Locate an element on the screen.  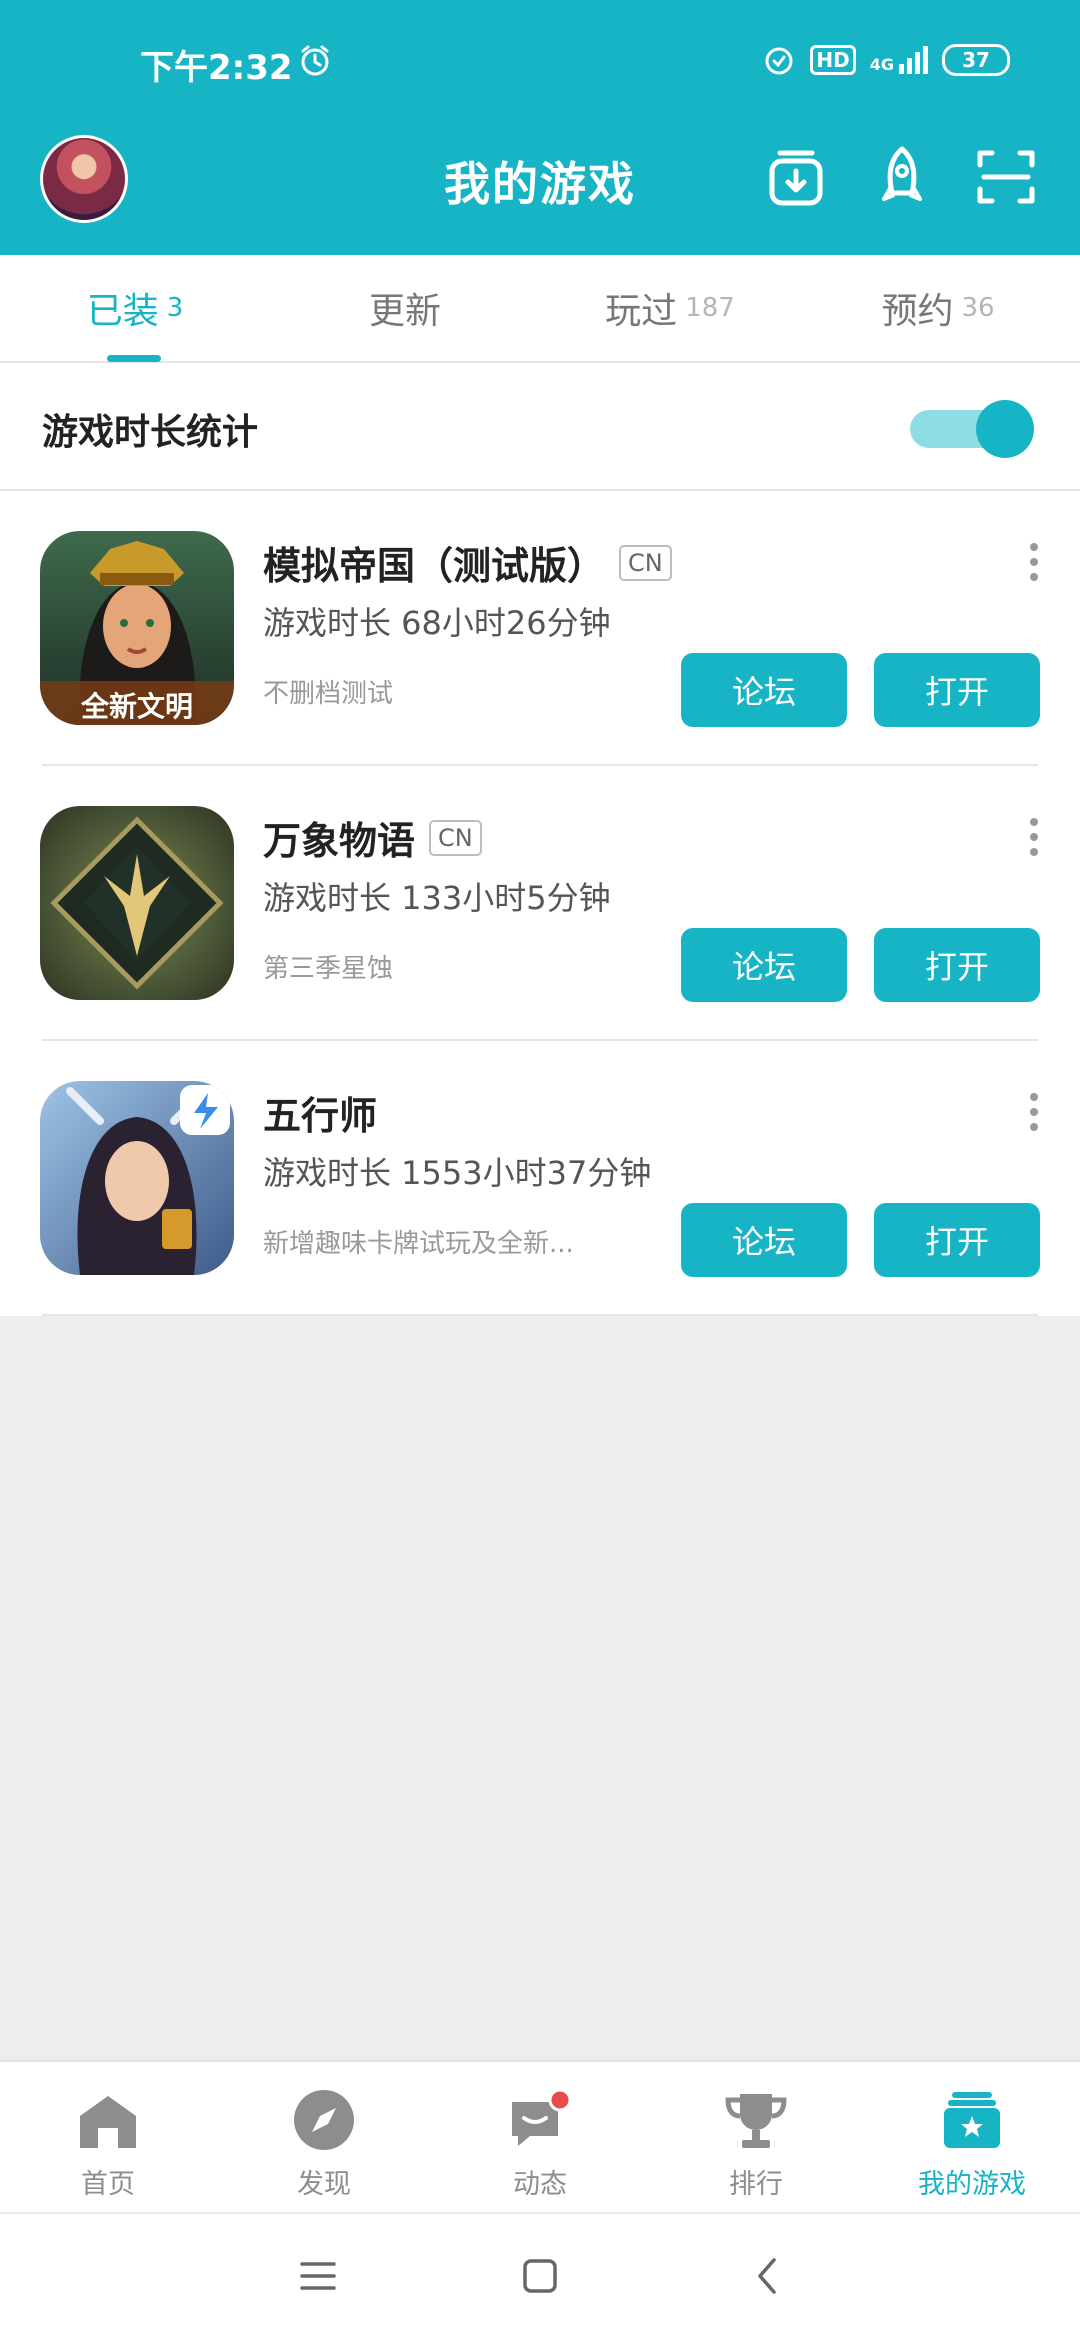
hd-badge: HD is located at coordinates (833, 60).